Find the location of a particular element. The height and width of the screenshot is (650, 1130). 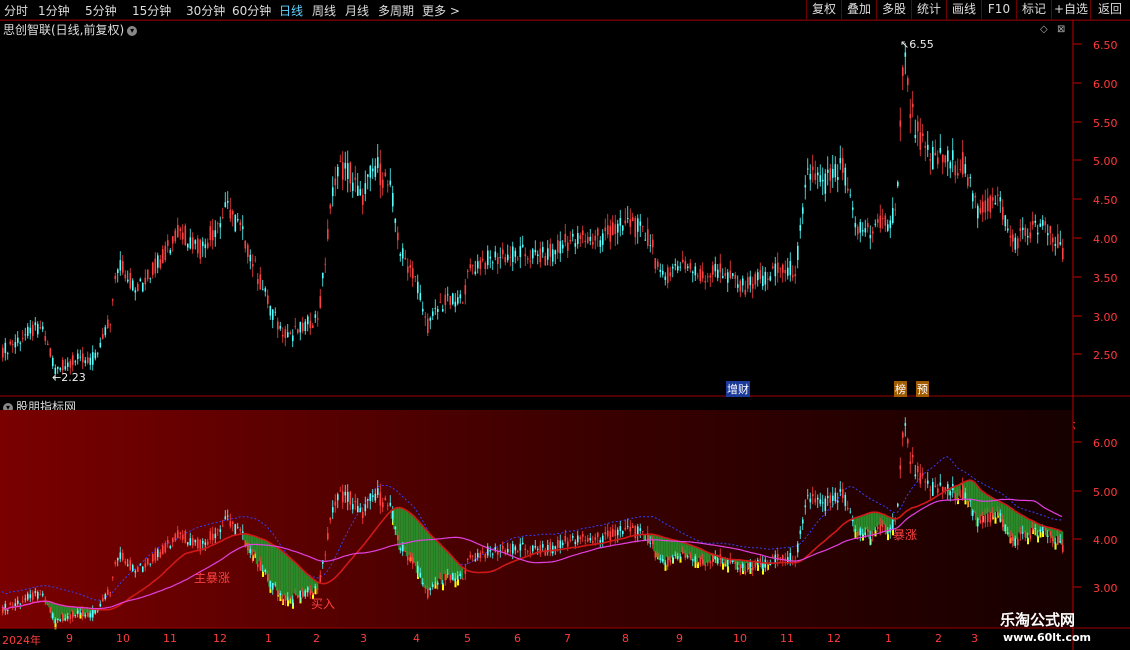

back-button: 返回 is located at coordinates (1109, 9).